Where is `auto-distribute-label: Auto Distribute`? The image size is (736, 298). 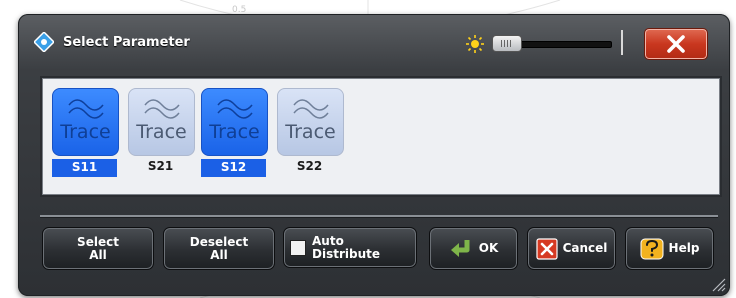 auto-distribute-label: Auto Distribute is located at coordinates (346, 247).